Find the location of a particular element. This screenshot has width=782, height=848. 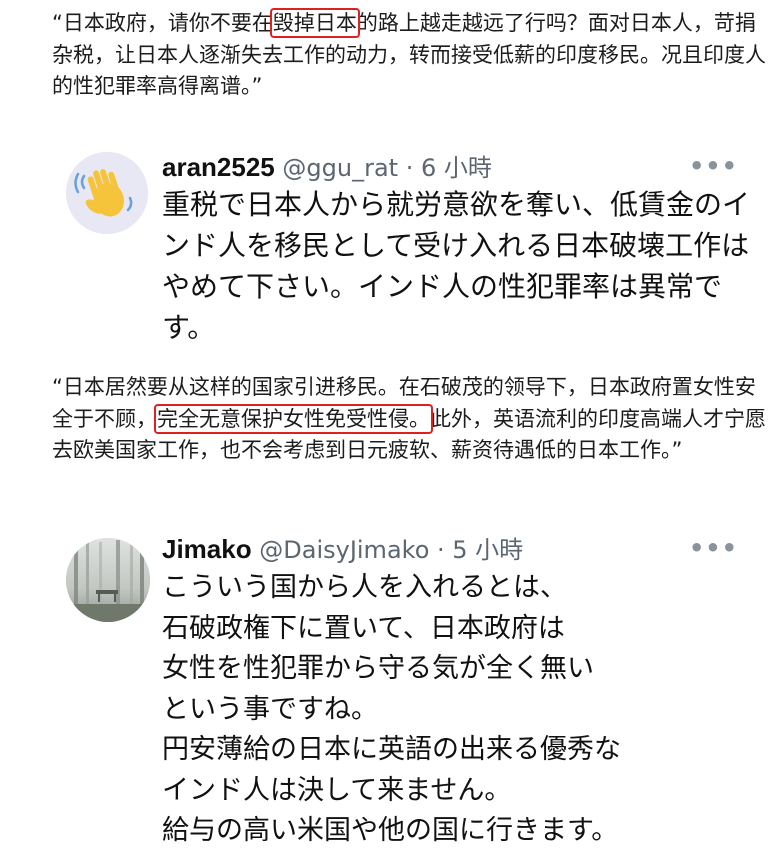

quote-1-highlight: 毁掉日本 is located at coordinates (314, 23).